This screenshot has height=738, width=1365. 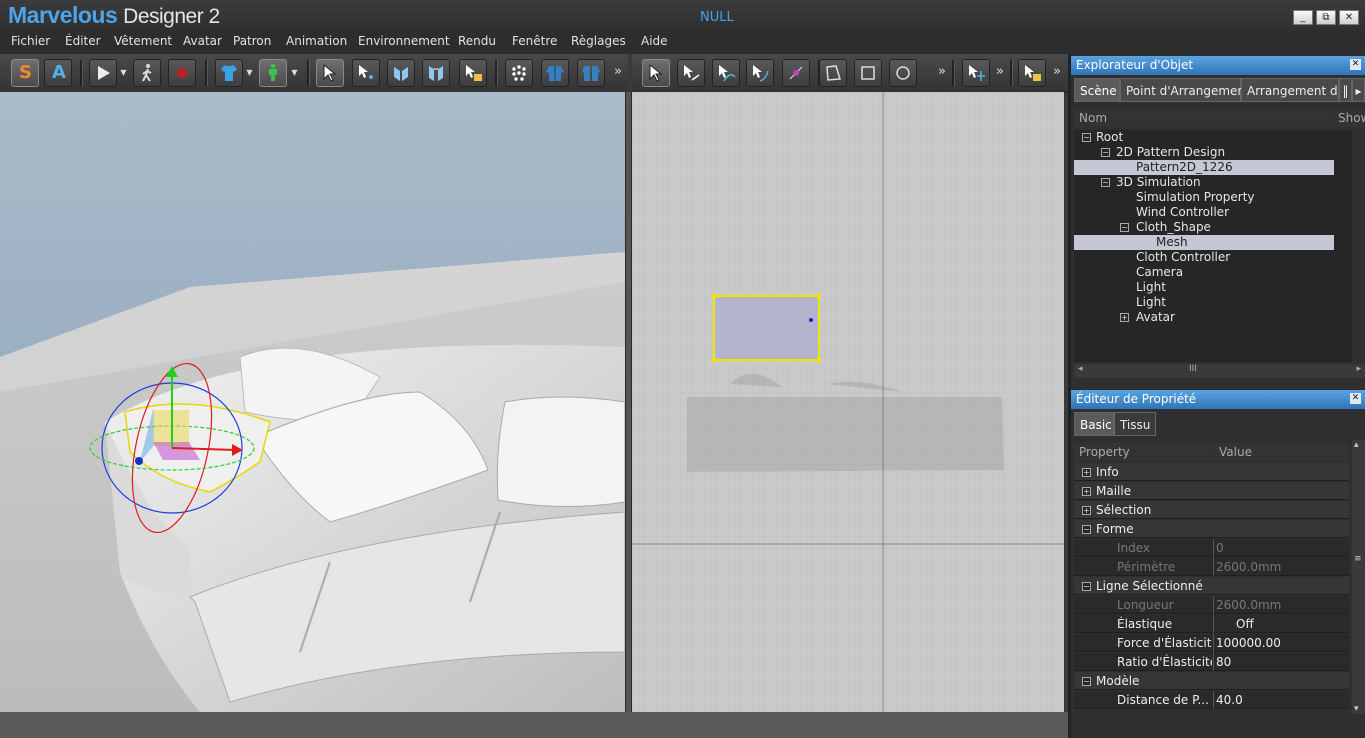 What do you see at coordinates (760, 73) in the screenshot?
I see `curve-tool-button` at bounding box center [760, 73].